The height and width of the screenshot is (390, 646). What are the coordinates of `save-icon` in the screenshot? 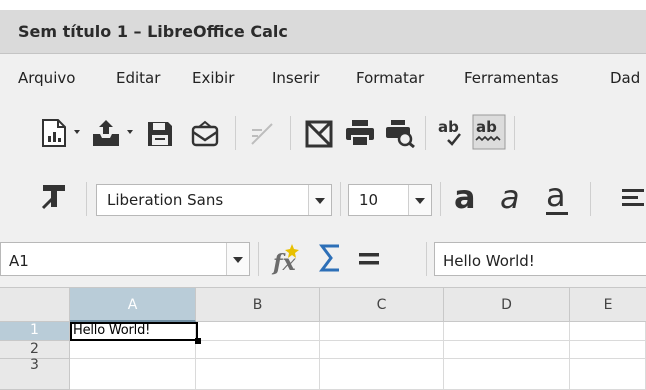 It's located at (160, 134).